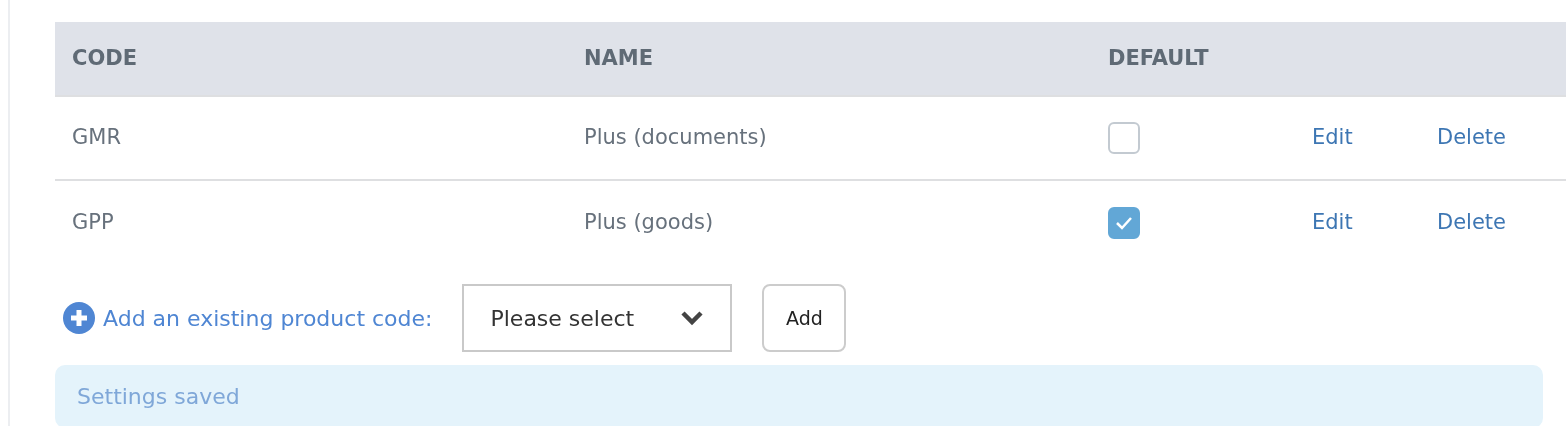 The width and height of the screenshot is (1566, 426). I want to click on column-header: DEFAULT, so click(1159, 58).